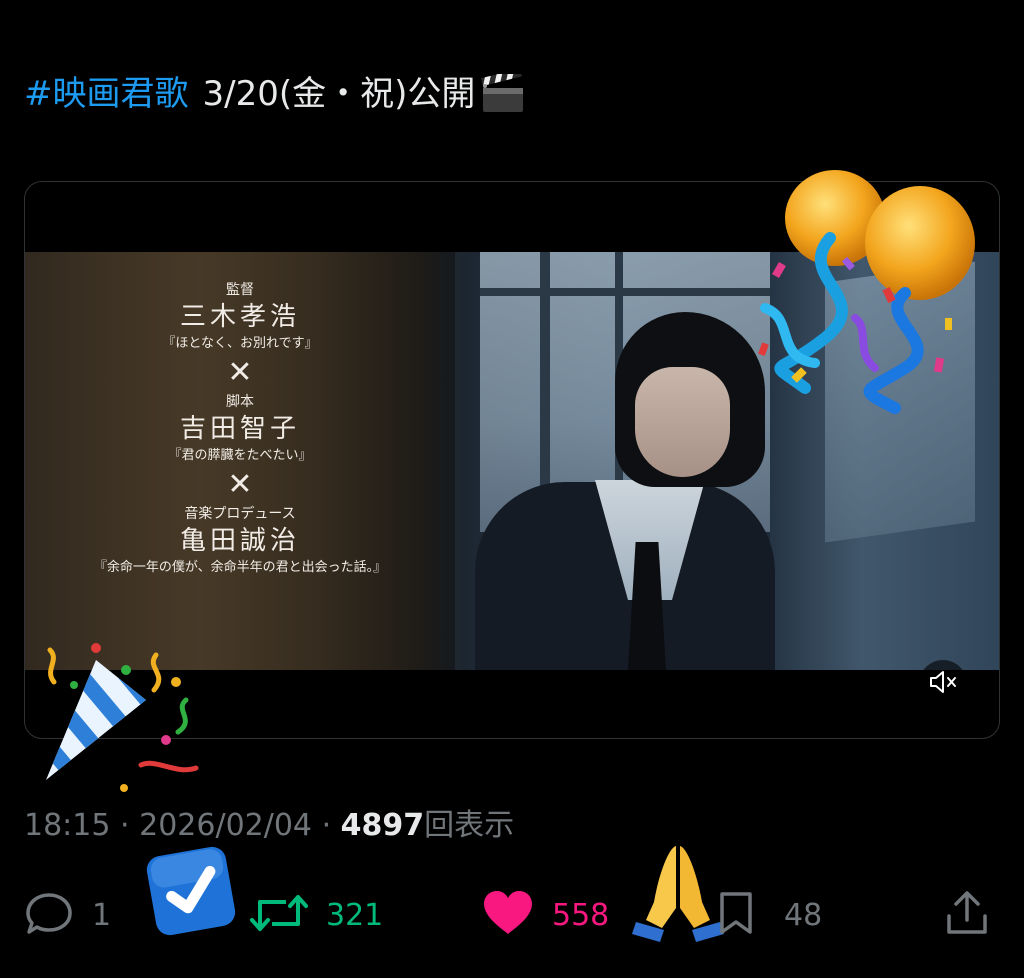  I want to click on bookmark-icon, so click(736, 915).